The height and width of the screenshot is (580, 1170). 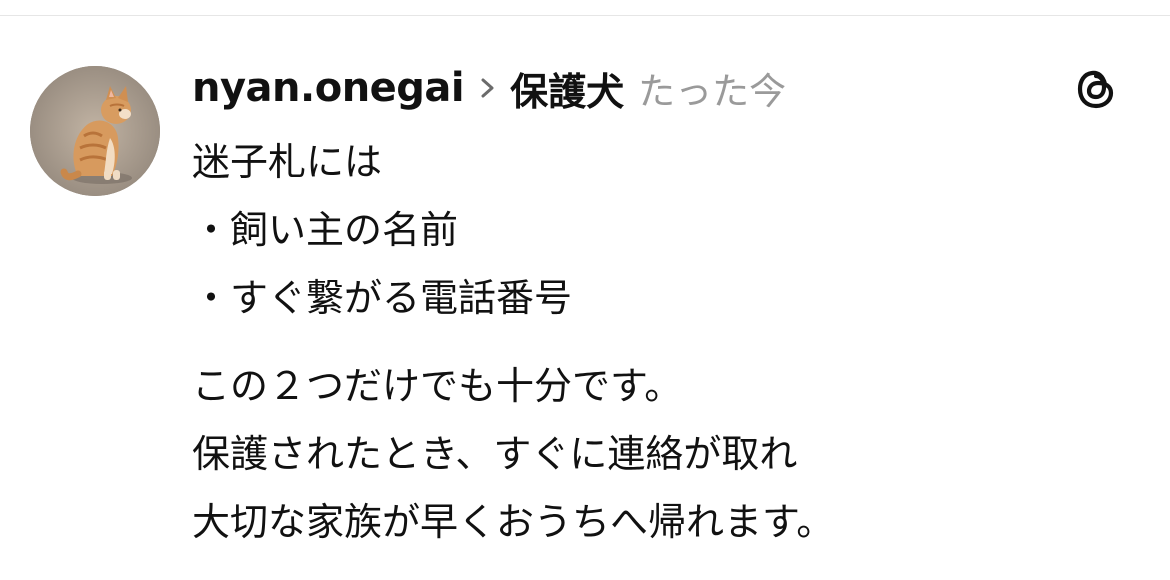 I want to click on post-header: nyan.onegai 保護犬 たった今, so click(x=489, y=88).